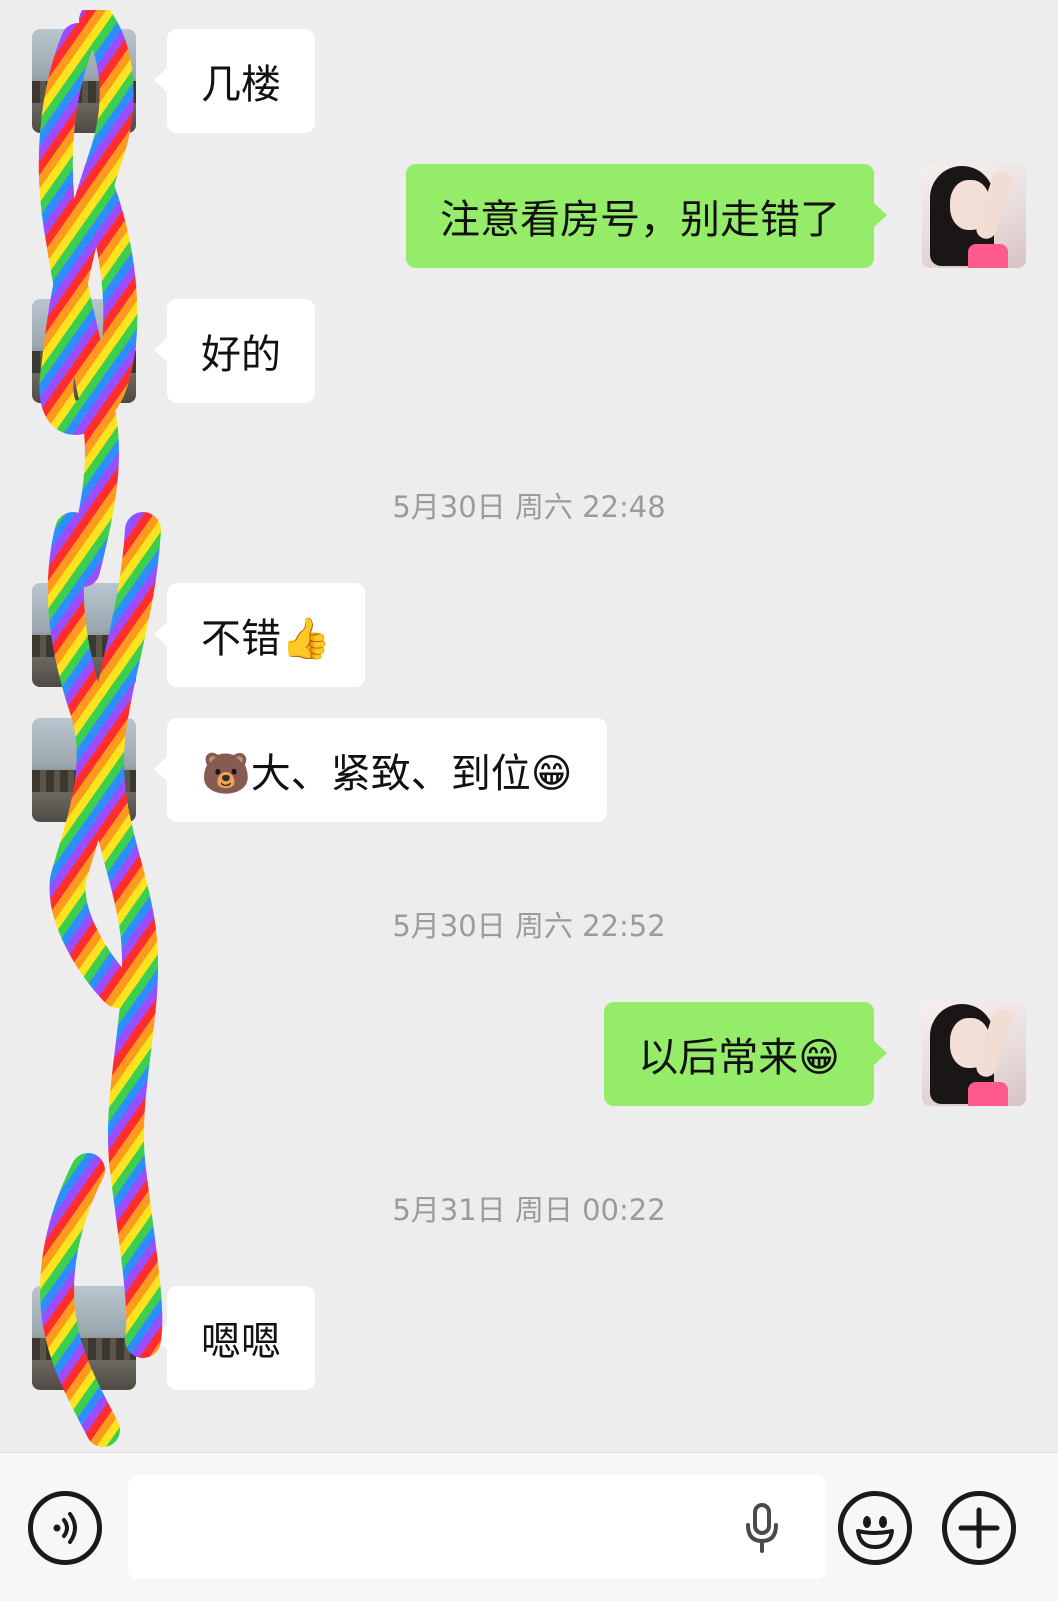 The width and height of the screenshot is (1058, 1601). What do you see at coordinates (529, 1210) in the screenshot?
I see `message-timestamp: 5月31日 周日 00:22` at bounding box center [529, 1210].